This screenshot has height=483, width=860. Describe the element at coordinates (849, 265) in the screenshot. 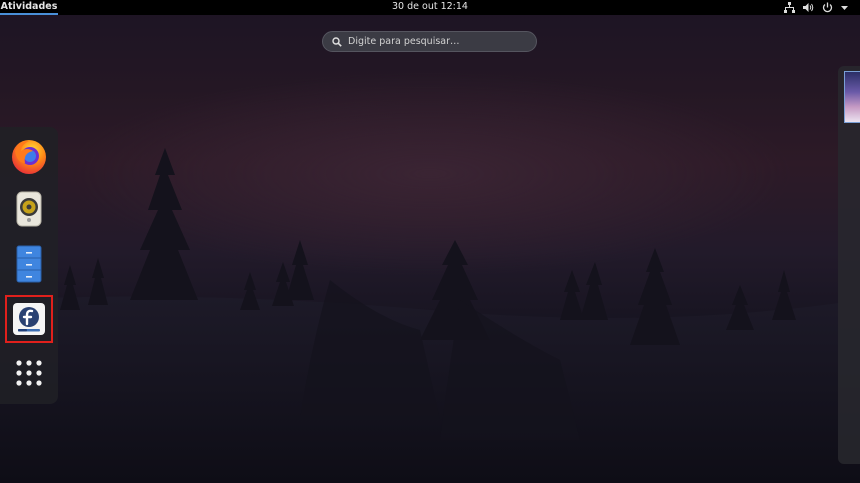

I see `workspace-switcher` at that location.